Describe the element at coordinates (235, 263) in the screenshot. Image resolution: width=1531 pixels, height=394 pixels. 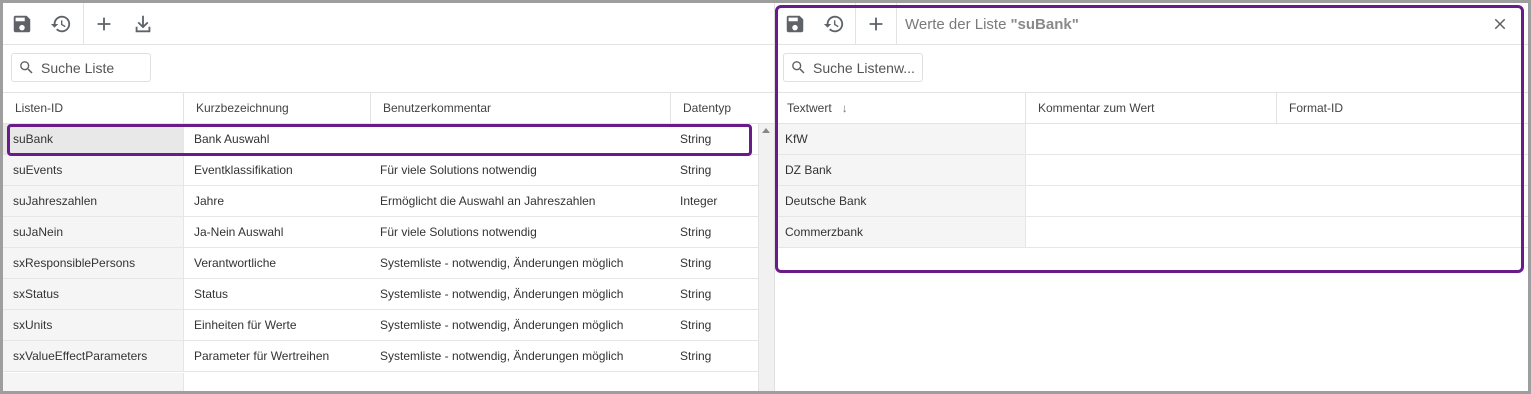
I see `cell-kurzbezeichnung: Verantwortliche` at that location.